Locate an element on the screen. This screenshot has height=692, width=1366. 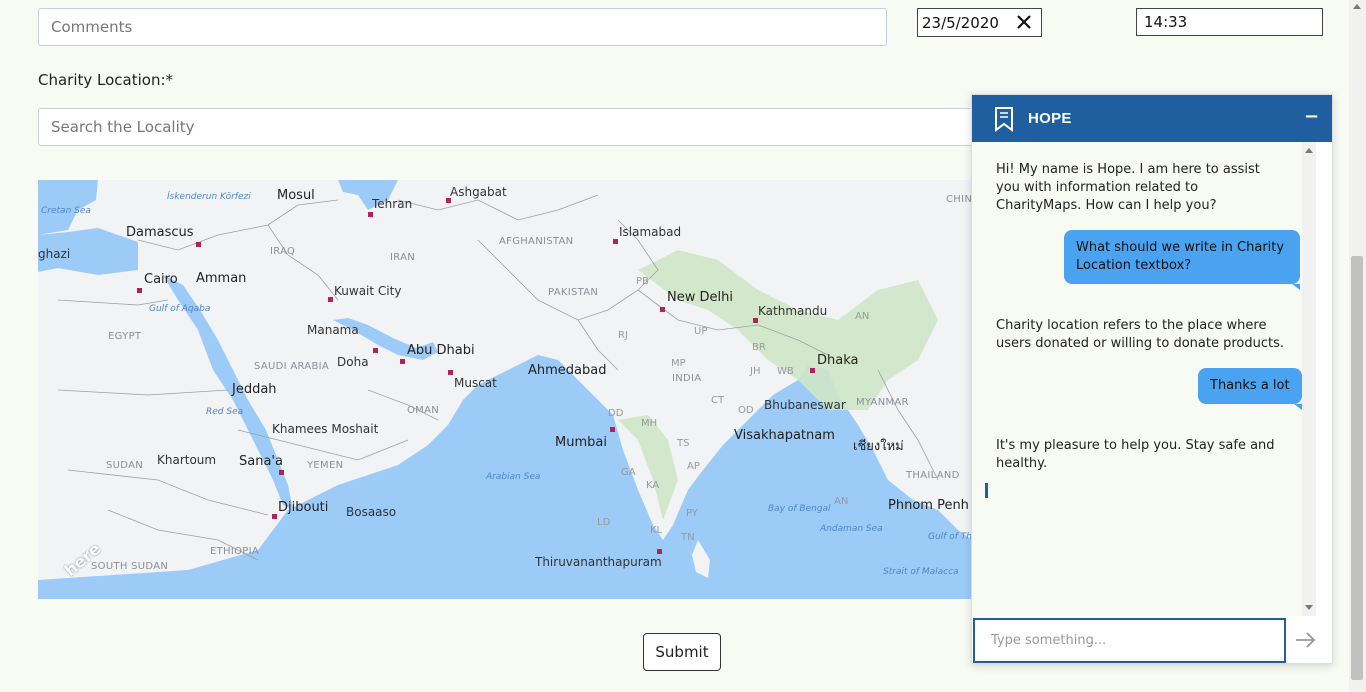
map-sea-label: Bay of Bengal is located at coordinates (799, 509).